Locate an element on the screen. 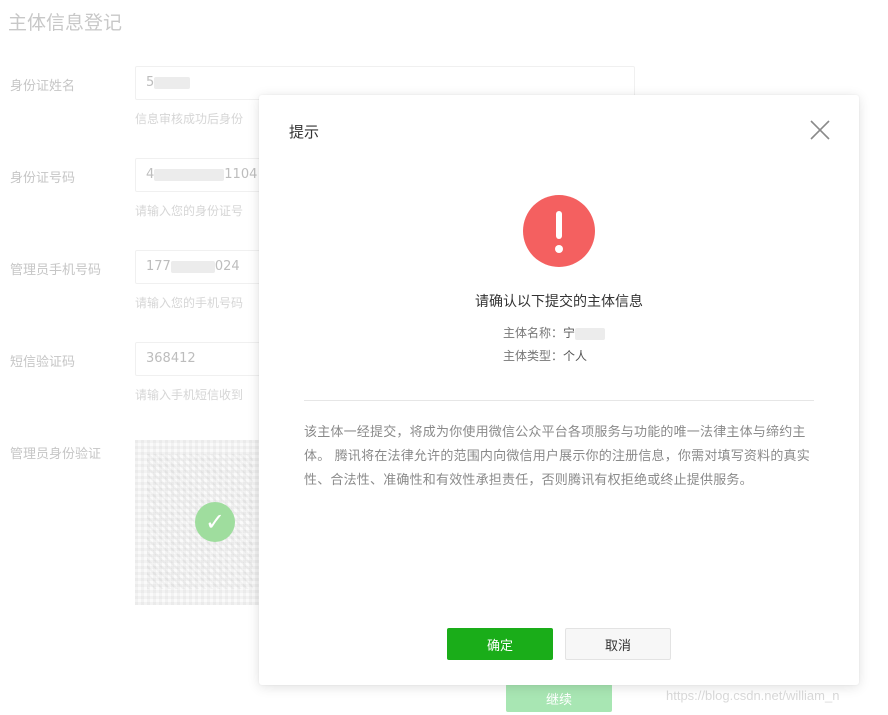  entity-type-value: 个人 is located at coordinates (575, 356).